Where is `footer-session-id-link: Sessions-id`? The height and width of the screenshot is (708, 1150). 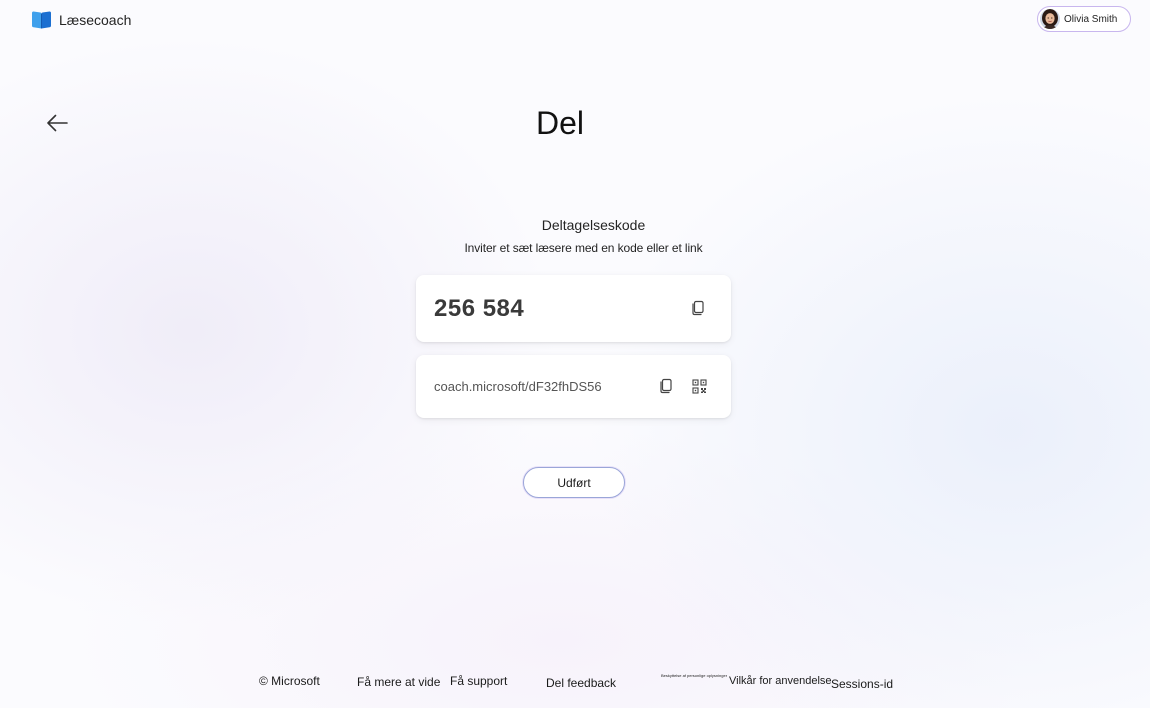 footer-session-id-link: Sessions-id is located at coordinates (862, 684).